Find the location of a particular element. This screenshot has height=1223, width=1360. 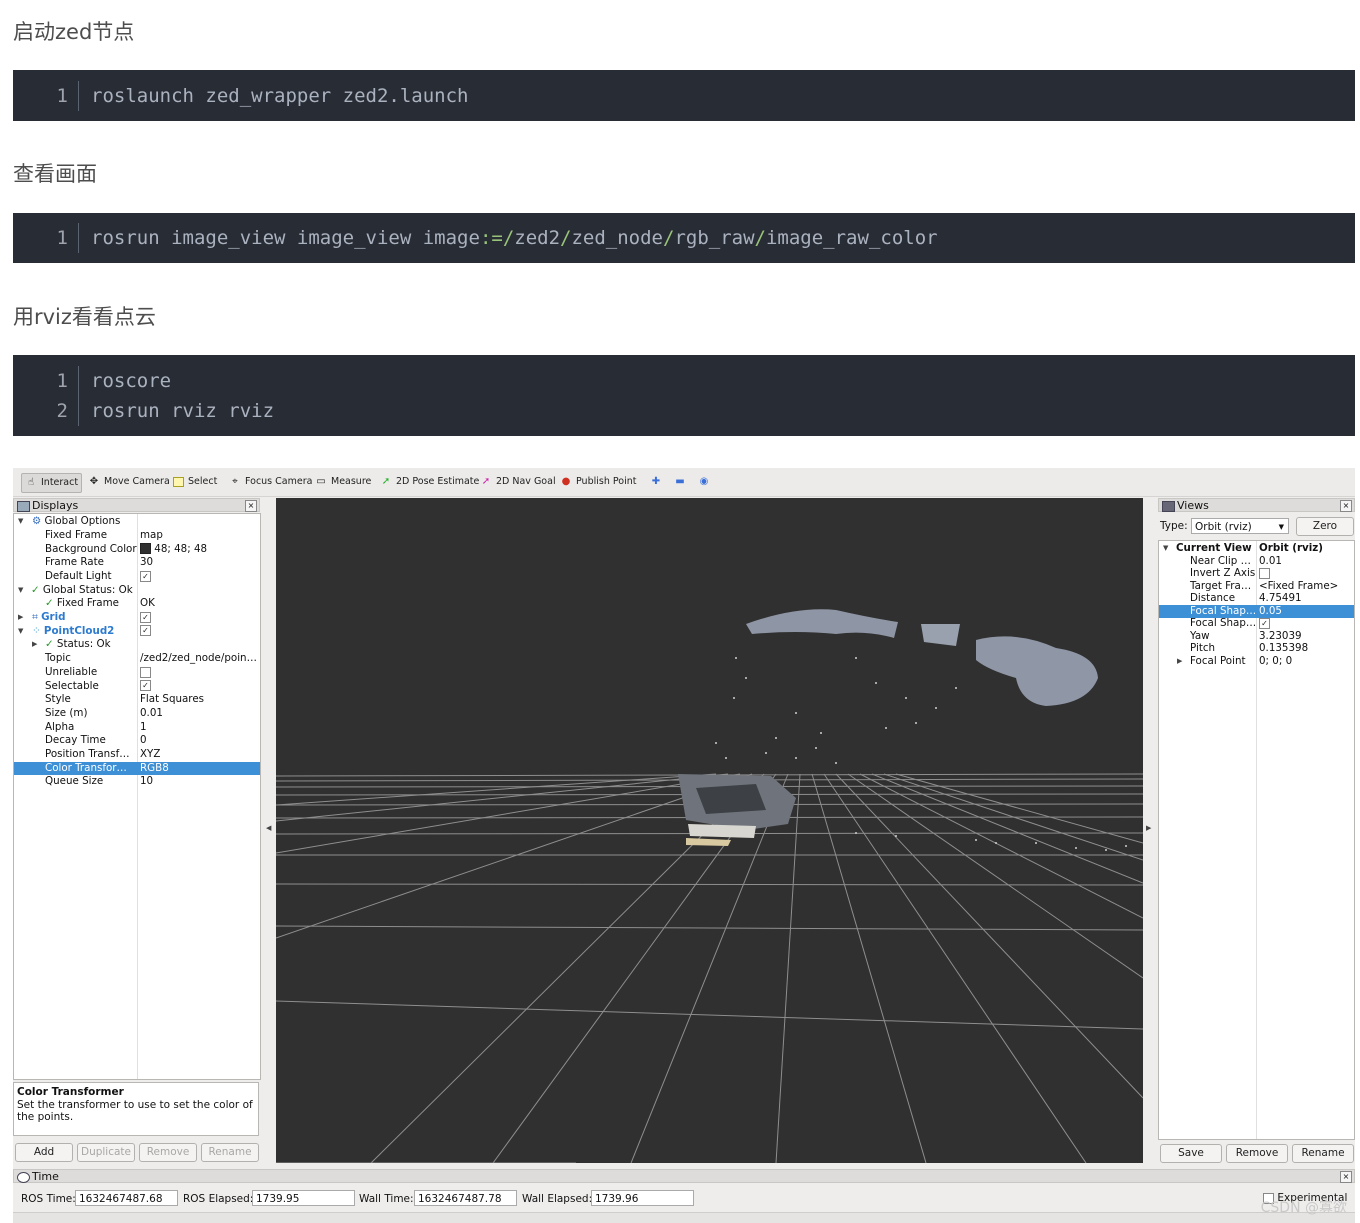

color-swatch is located at coordinates (145, 548).